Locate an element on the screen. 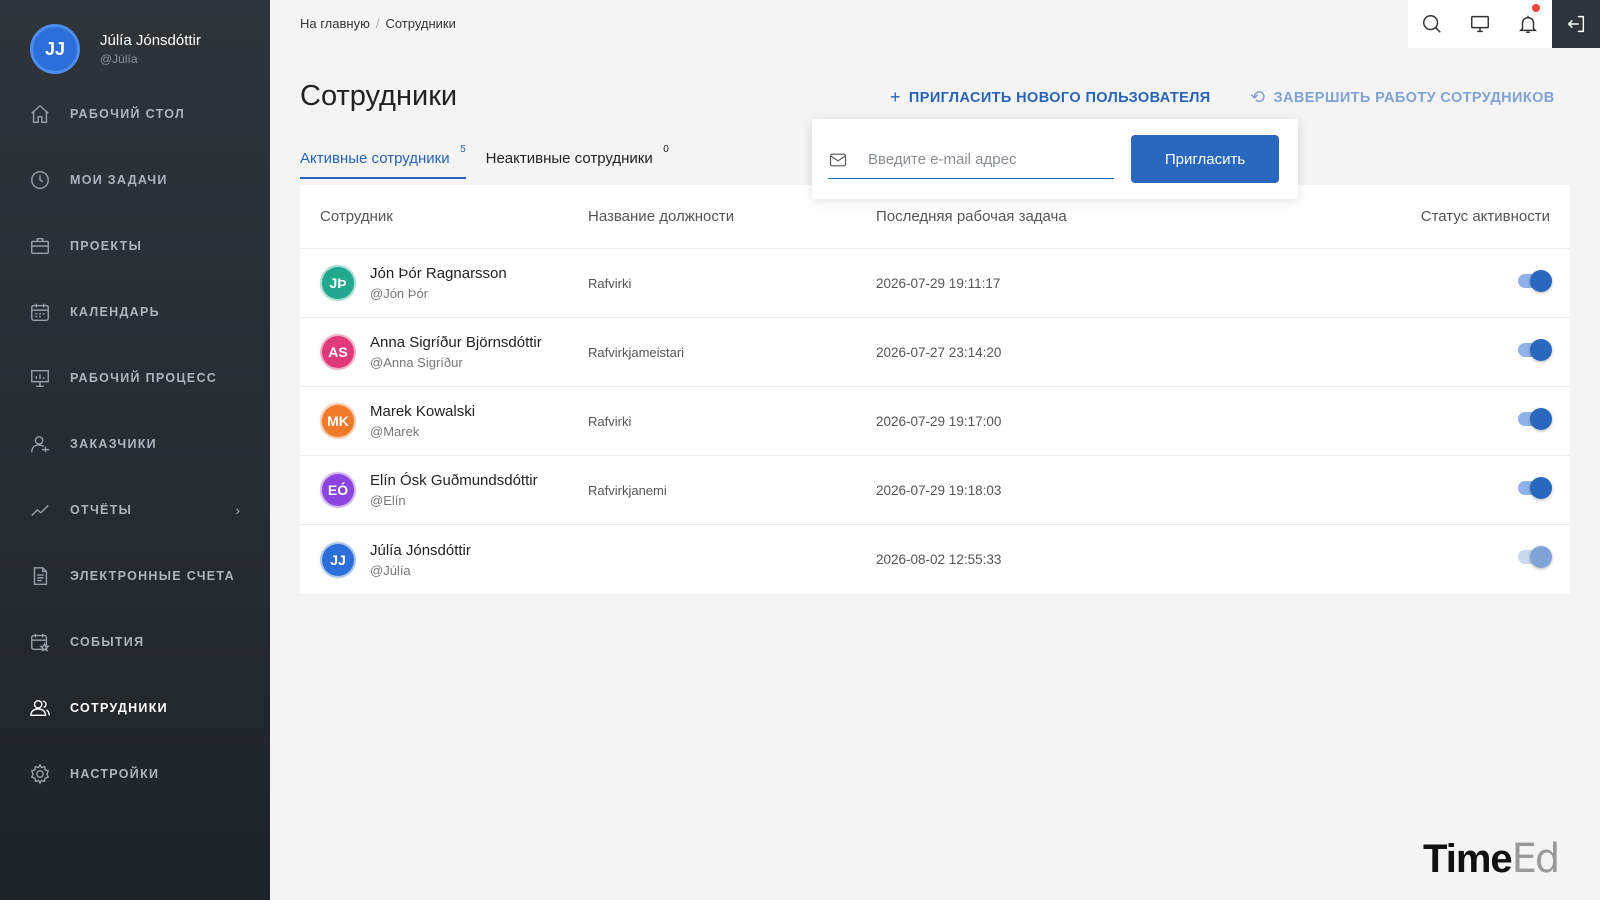 Image resolution: width=1600 pixels, height=900 pixels. employee-cell: MK Marek Kowalski @Marek is located at coordinates (444, 421).